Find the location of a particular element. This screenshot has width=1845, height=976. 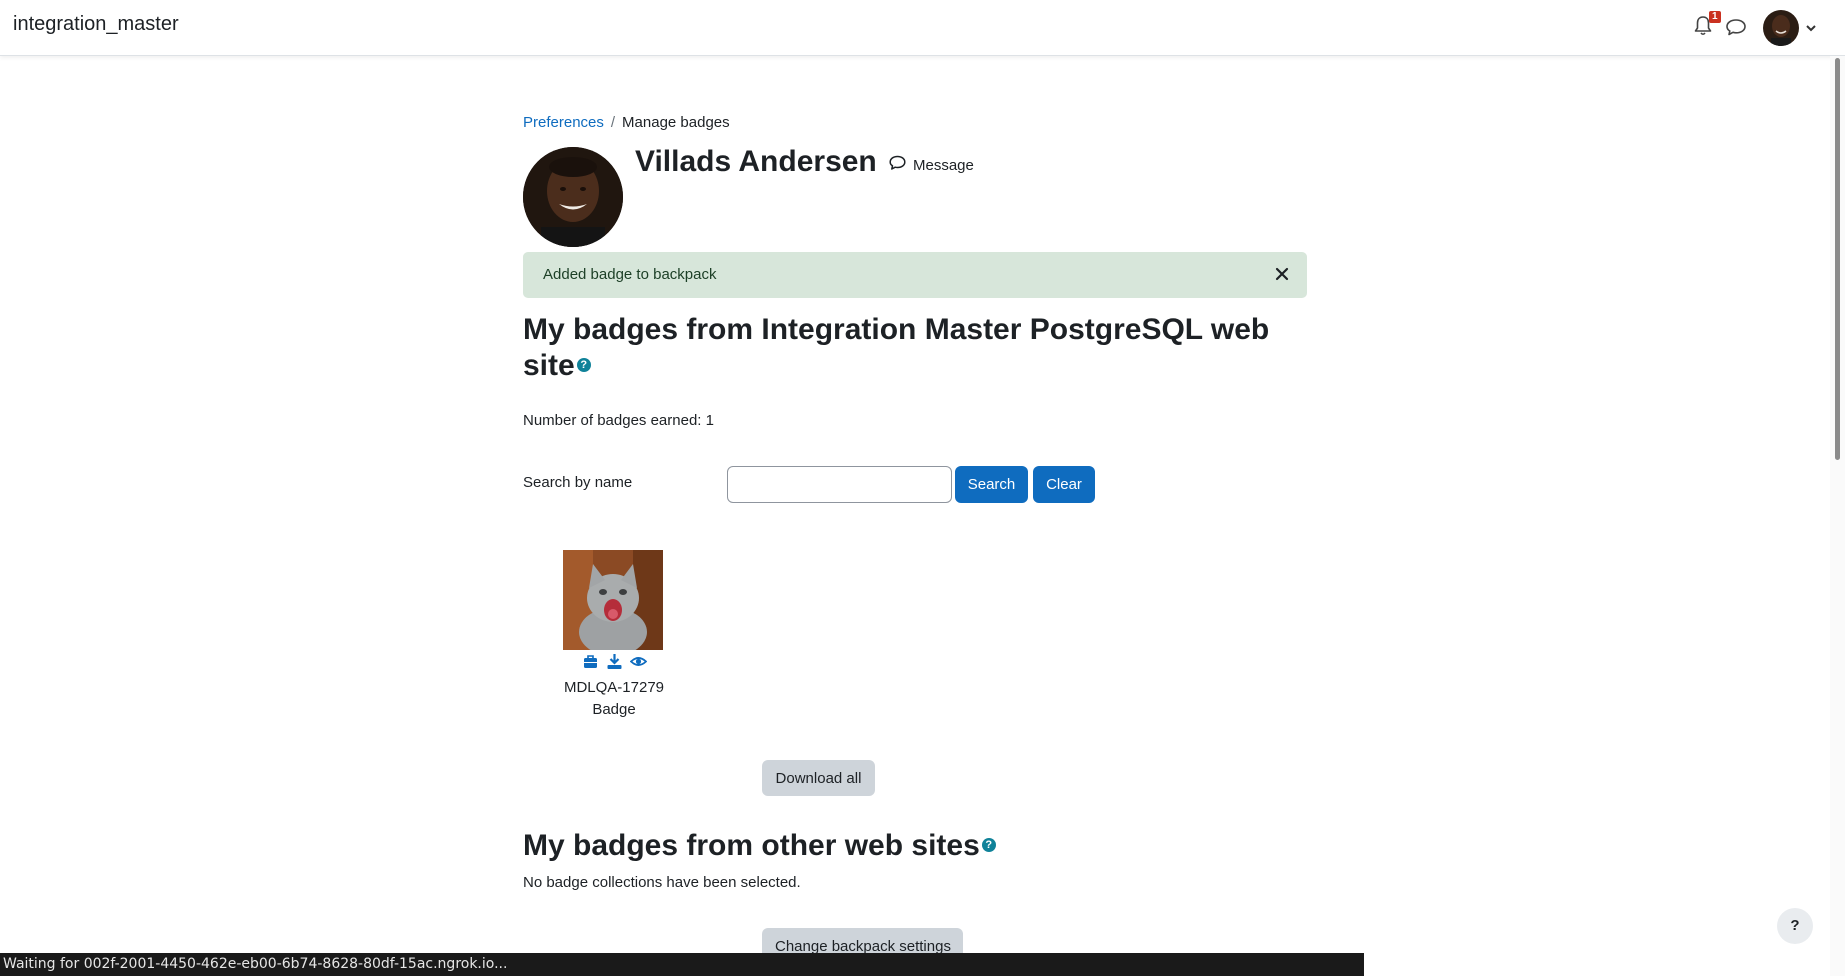

other-badges-title: My badges from other web sites is located at coordinates (751, 845).